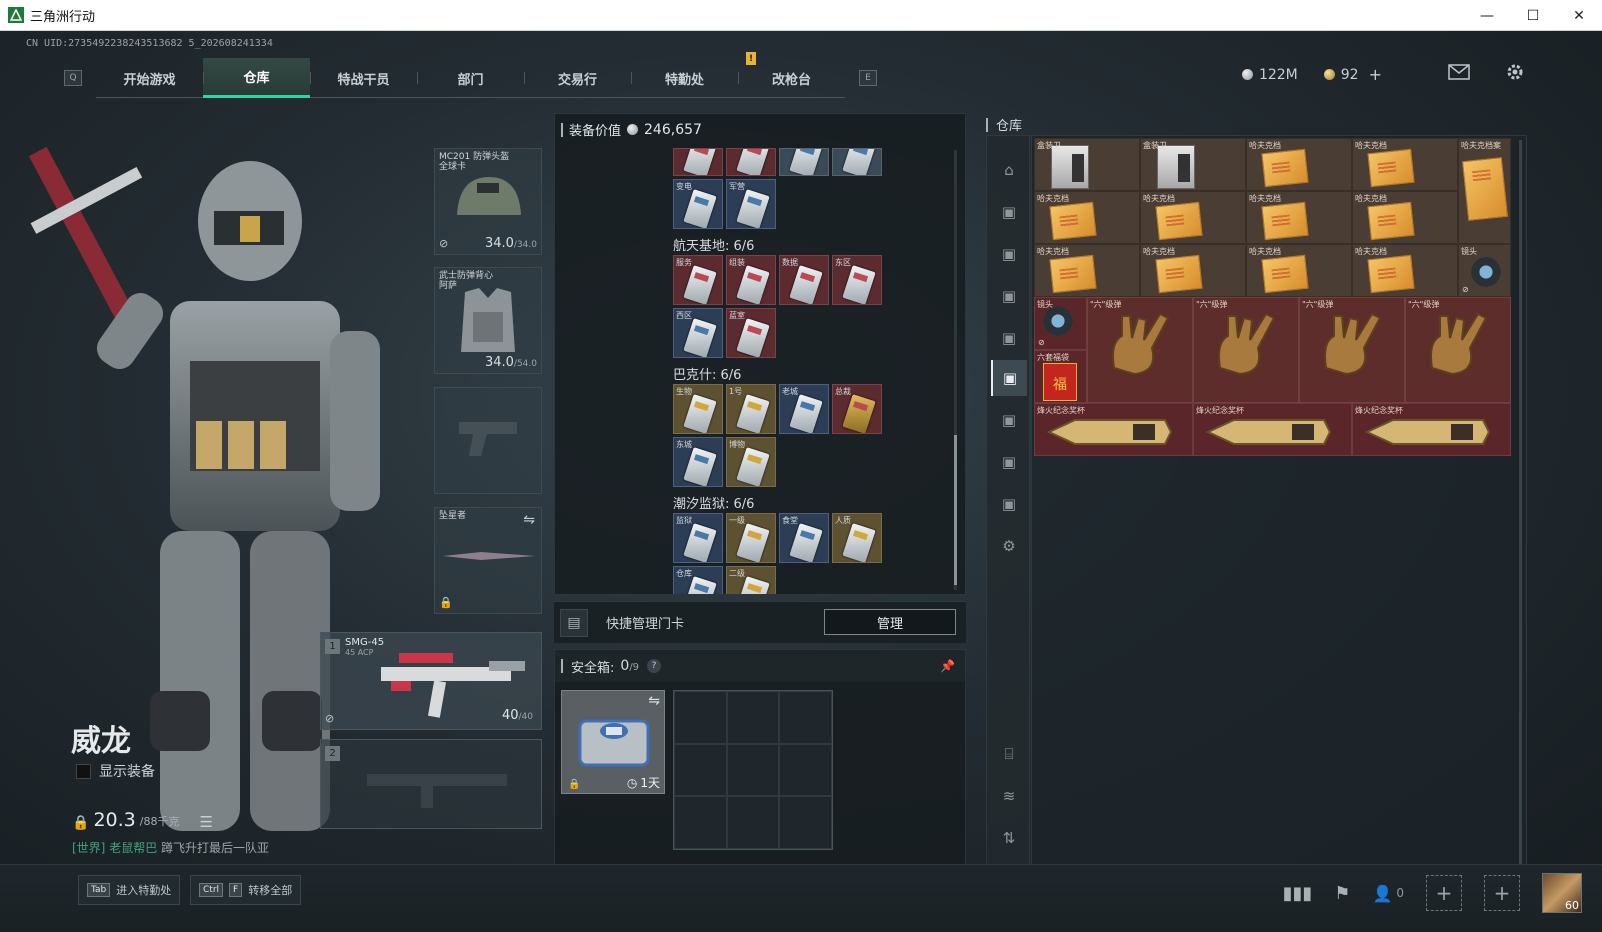 Image resolution: width=1602 pixels, height=932 pixels. What do you see at coordinates (751, 409) in the screenshot?
I see `keycard: 1号` at bounding box center [751, 409].